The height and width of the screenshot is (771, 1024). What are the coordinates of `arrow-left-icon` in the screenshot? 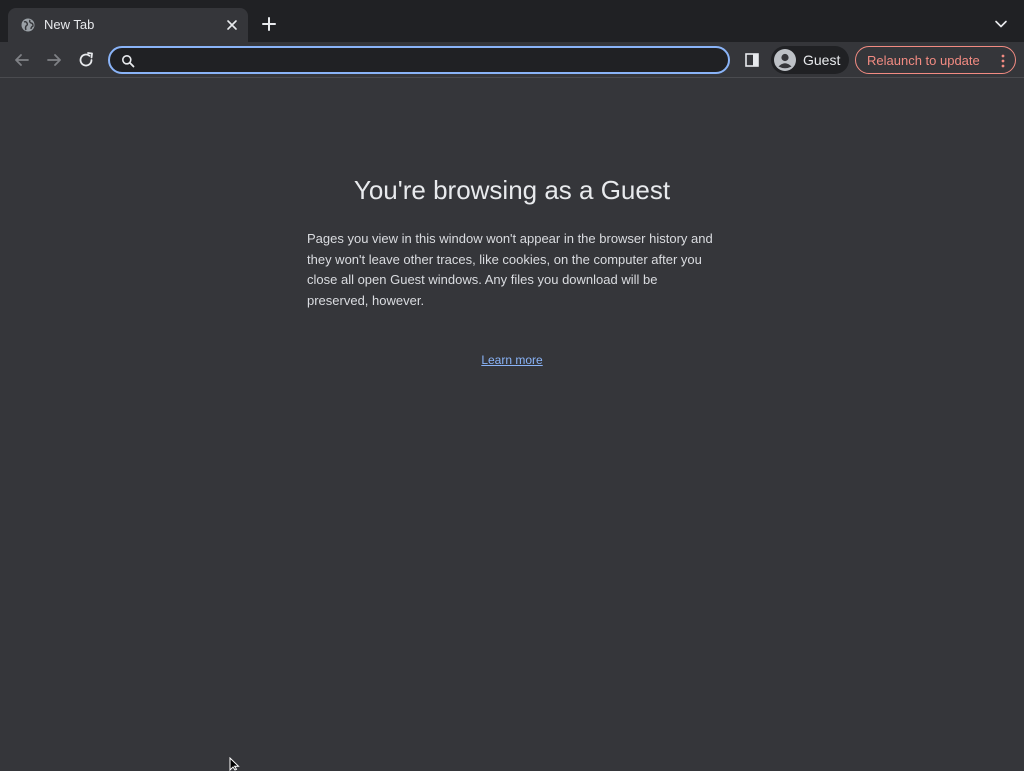 It's located at (22, 60).